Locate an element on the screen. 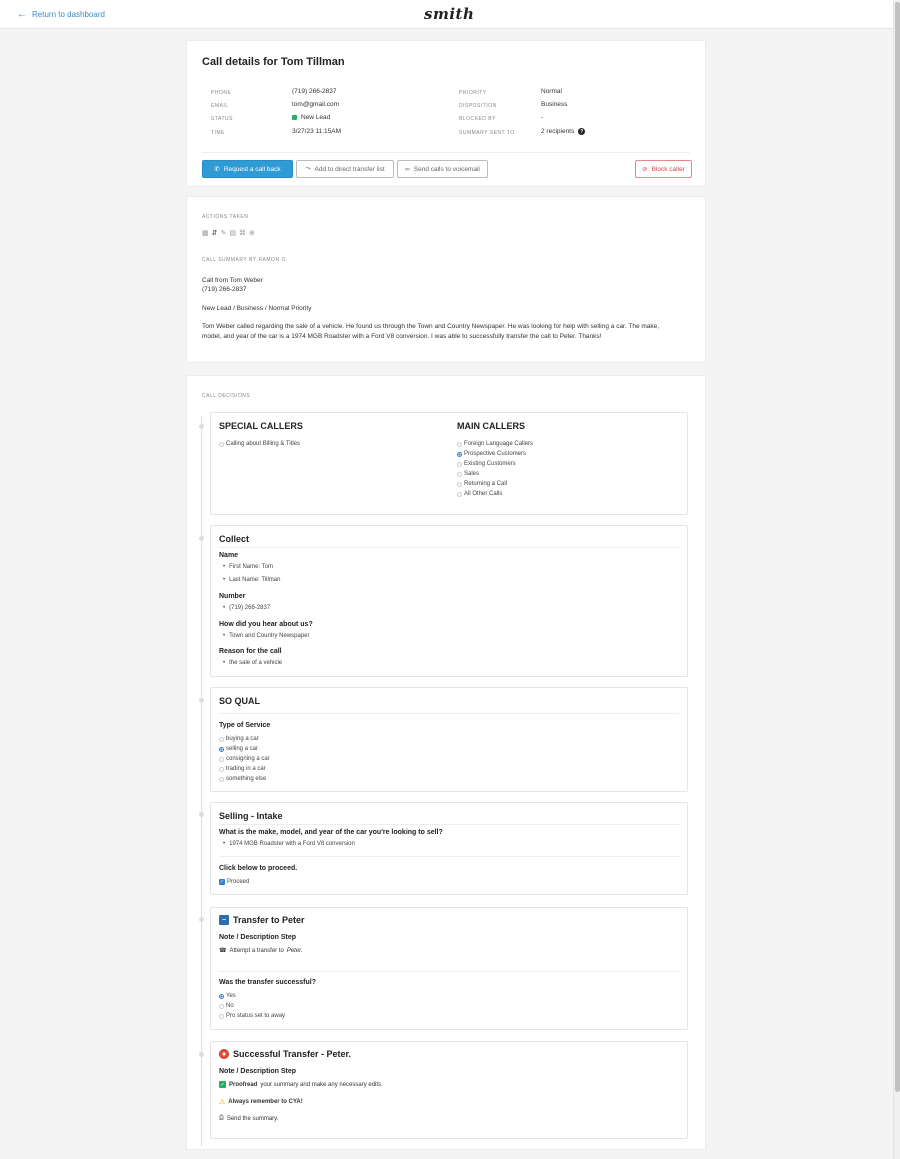 The width and height of the screenshot is (900, 1159). radio-yes: Yes is located at coordinates (227, 996).